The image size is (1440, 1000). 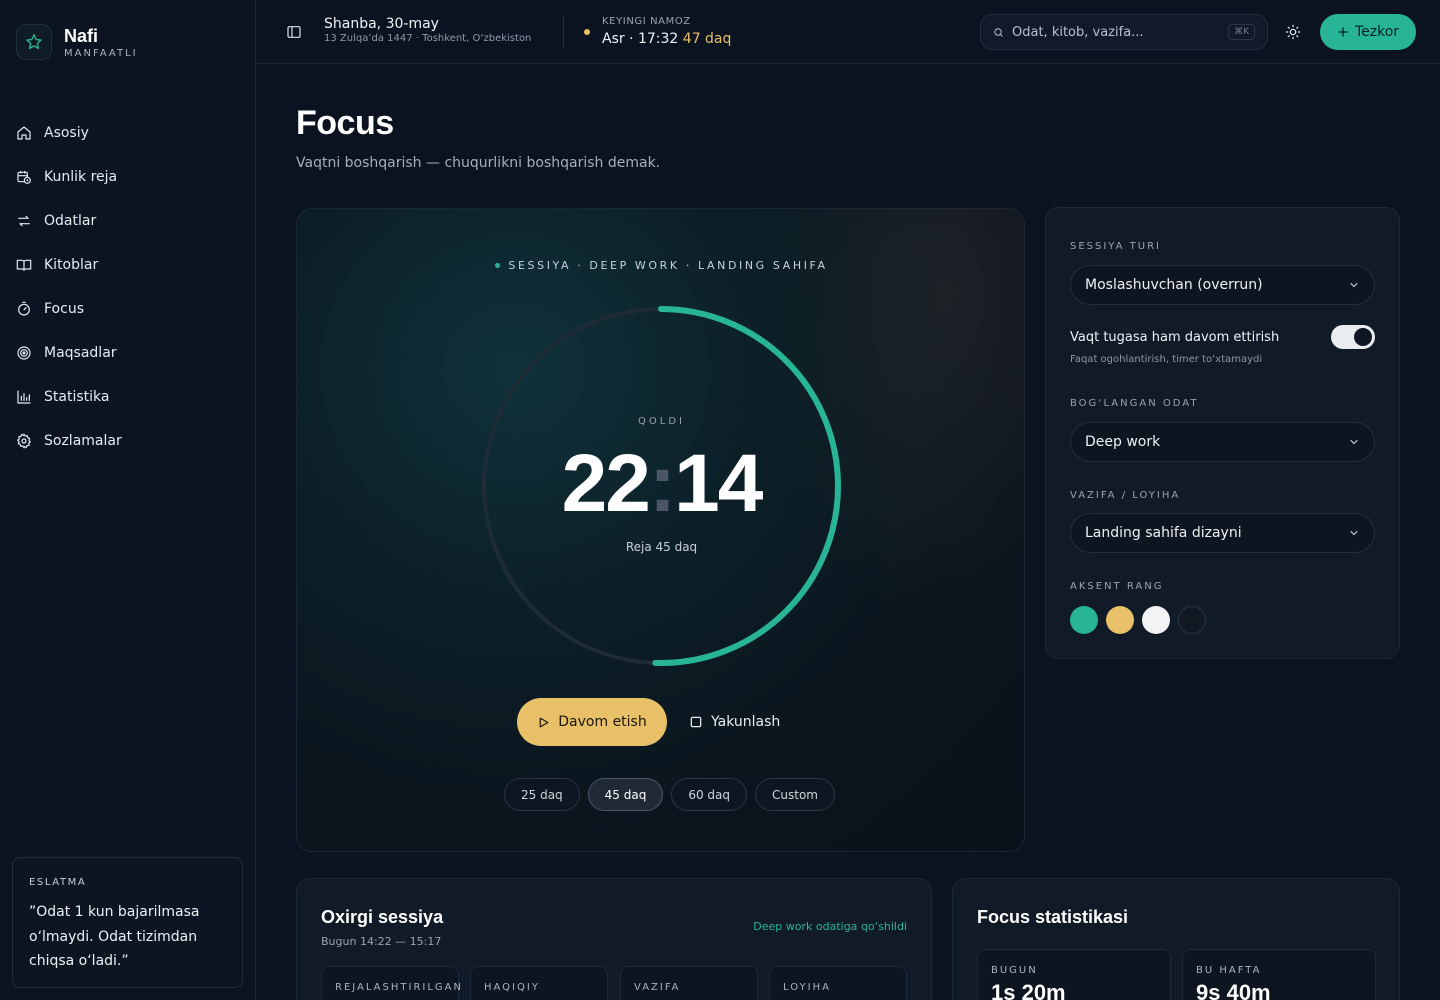 What do you see at coordinates (498, 265) in the screenshot?
I see `session-active-dot` at bounding box center [498, 265].